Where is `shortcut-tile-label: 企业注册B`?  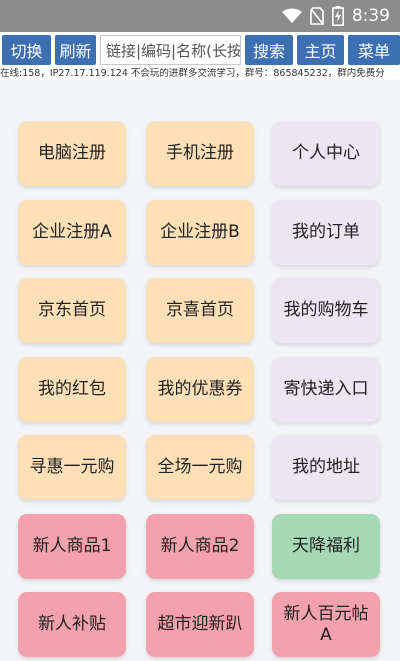 shortcut-tile-label: 企业注册B is located at coordinates (200, 232).